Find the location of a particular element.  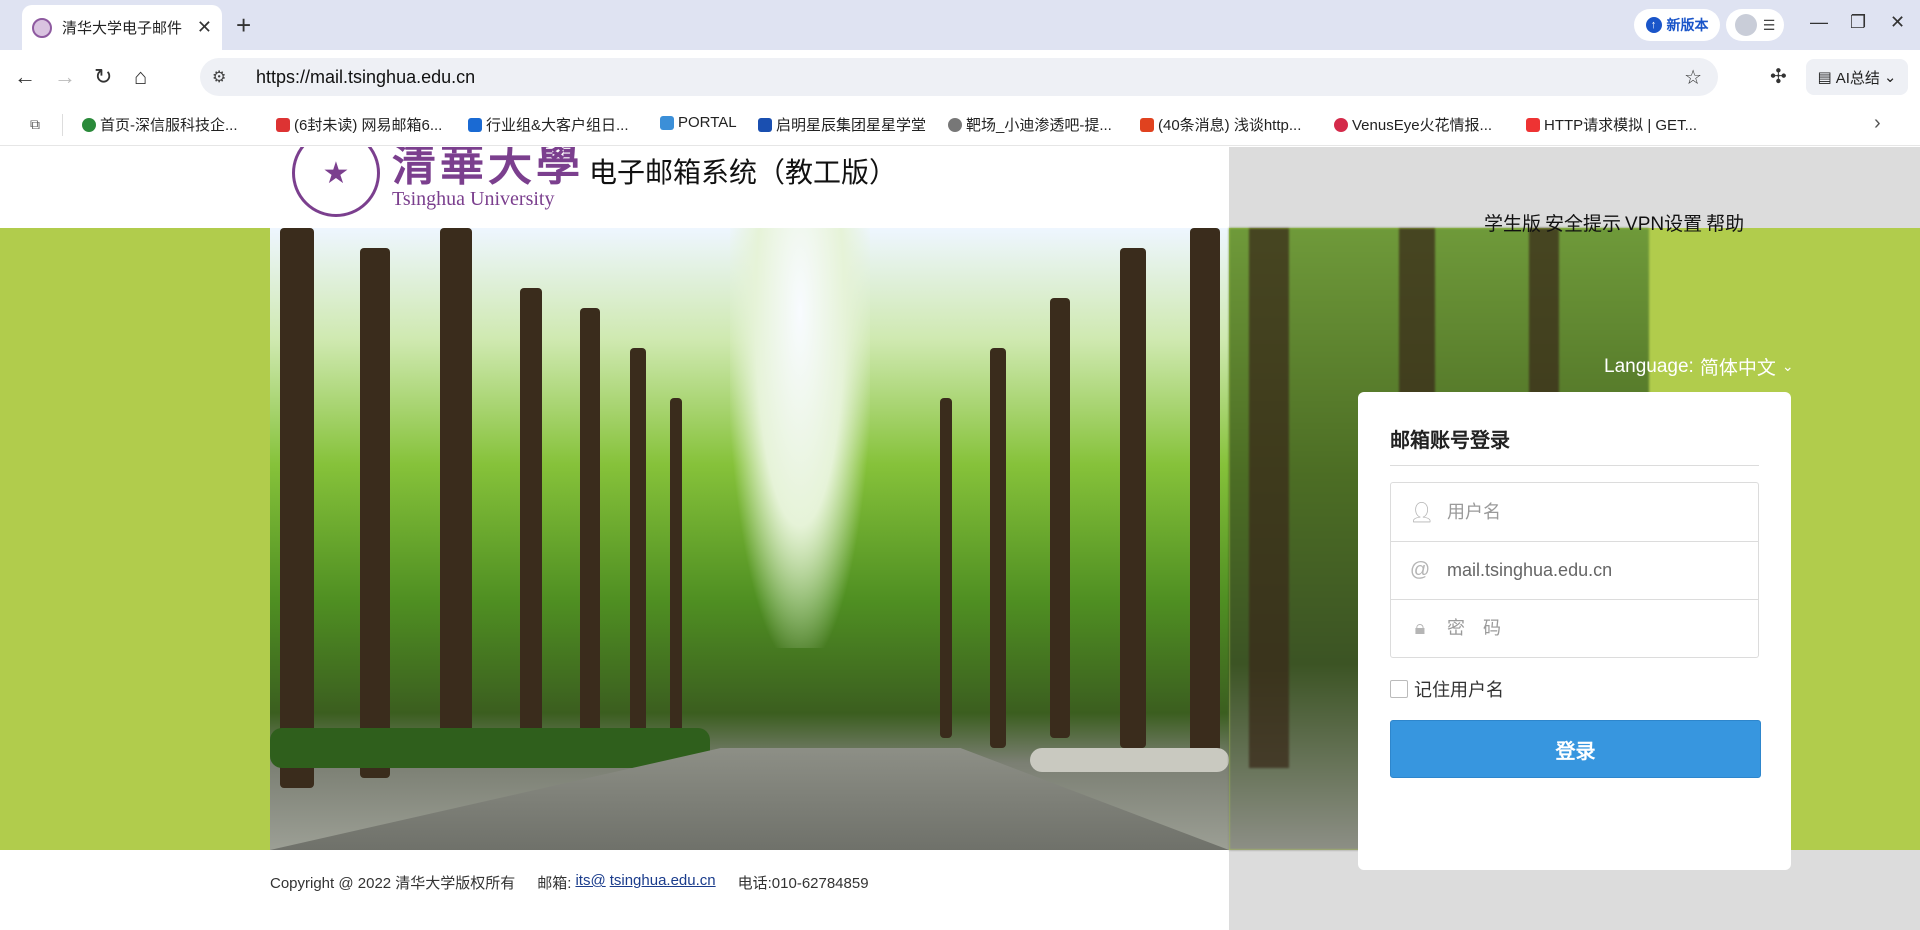

remember-username: 记住用户名 is located at coordinates (1574, 689).